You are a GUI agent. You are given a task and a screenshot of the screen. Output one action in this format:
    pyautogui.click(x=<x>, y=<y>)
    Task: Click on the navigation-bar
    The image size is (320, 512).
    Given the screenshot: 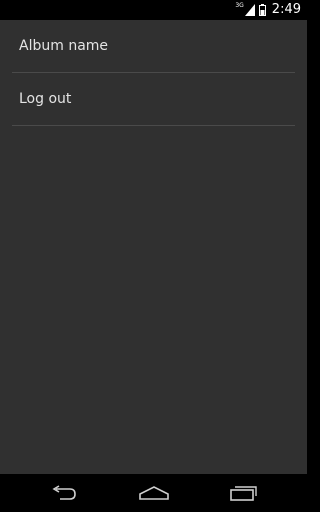 What is the action you would take?
    pyautogui.click(x=153, y=493)
    